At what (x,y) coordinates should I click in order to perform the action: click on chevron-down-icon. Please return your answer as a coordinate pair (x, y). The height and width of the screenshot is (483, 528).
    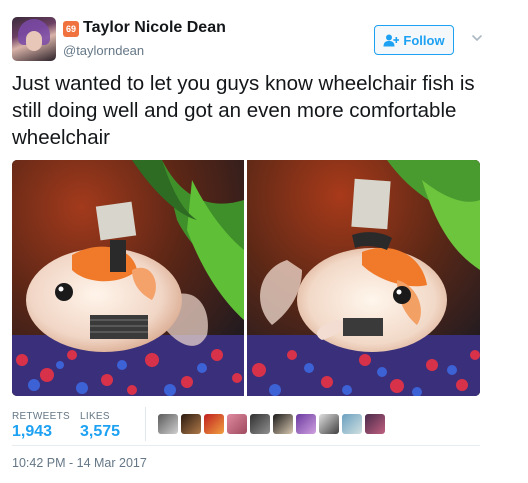
    Looking at the image, I should click on (477, 38).